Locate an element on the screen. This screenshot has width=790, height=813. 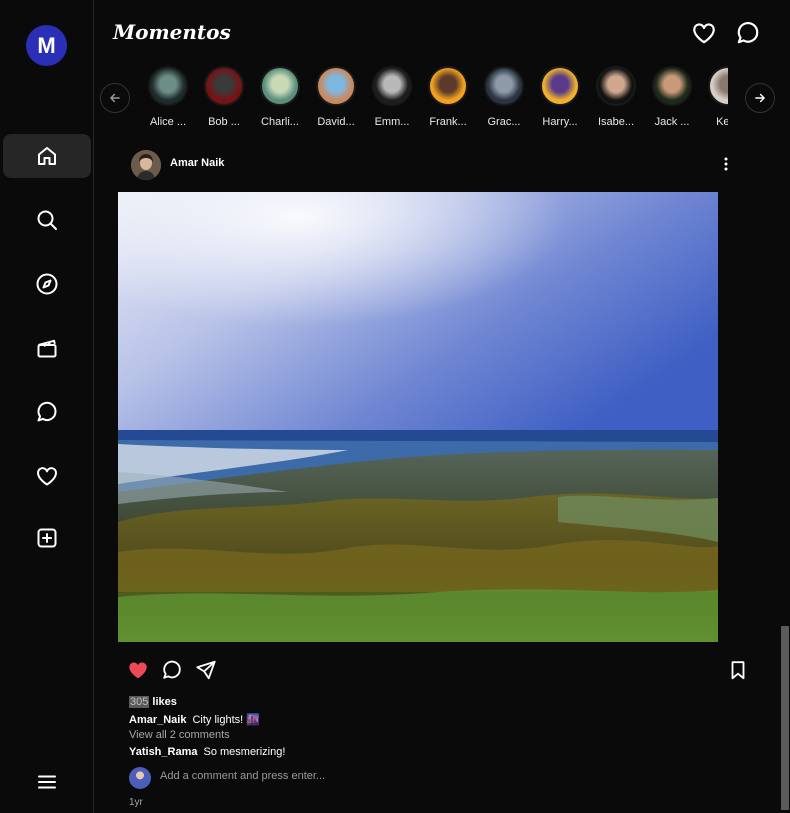
post-timestamp: 1yr is located at coordinates (136, 802).